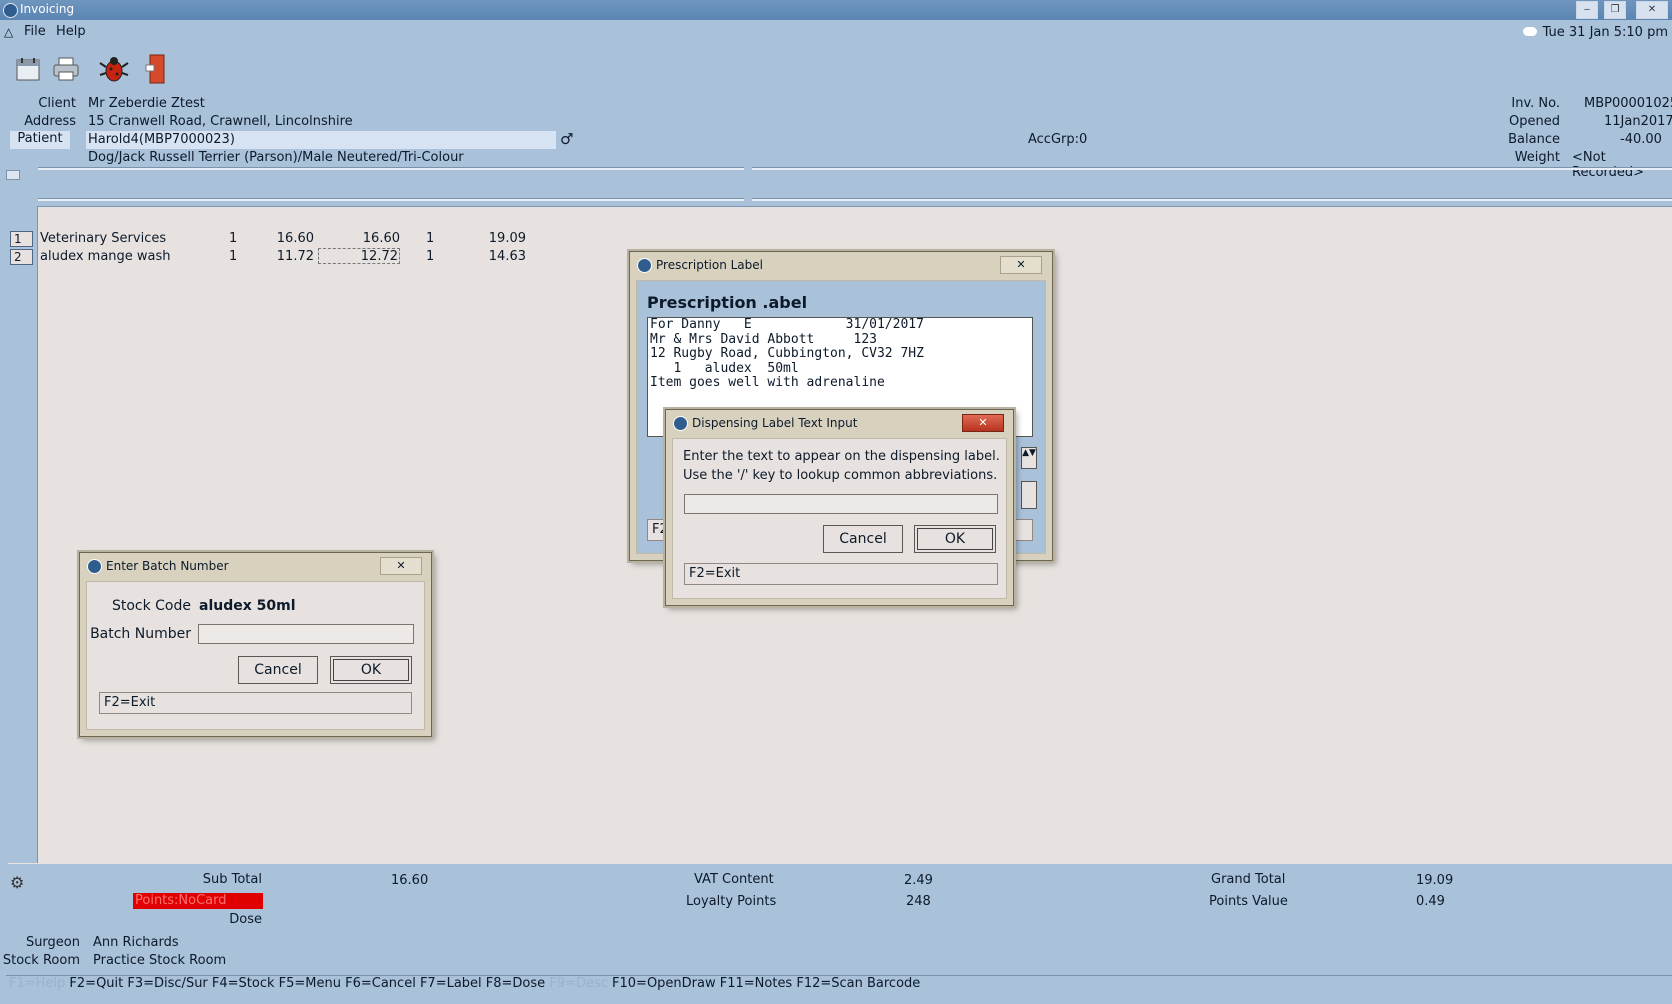 The image size is (1672, 1004). What do you see at coordinates (103, 238) in the screenshot?
I see `line-description: Veterinary Services` at bounding box center [103, 238].